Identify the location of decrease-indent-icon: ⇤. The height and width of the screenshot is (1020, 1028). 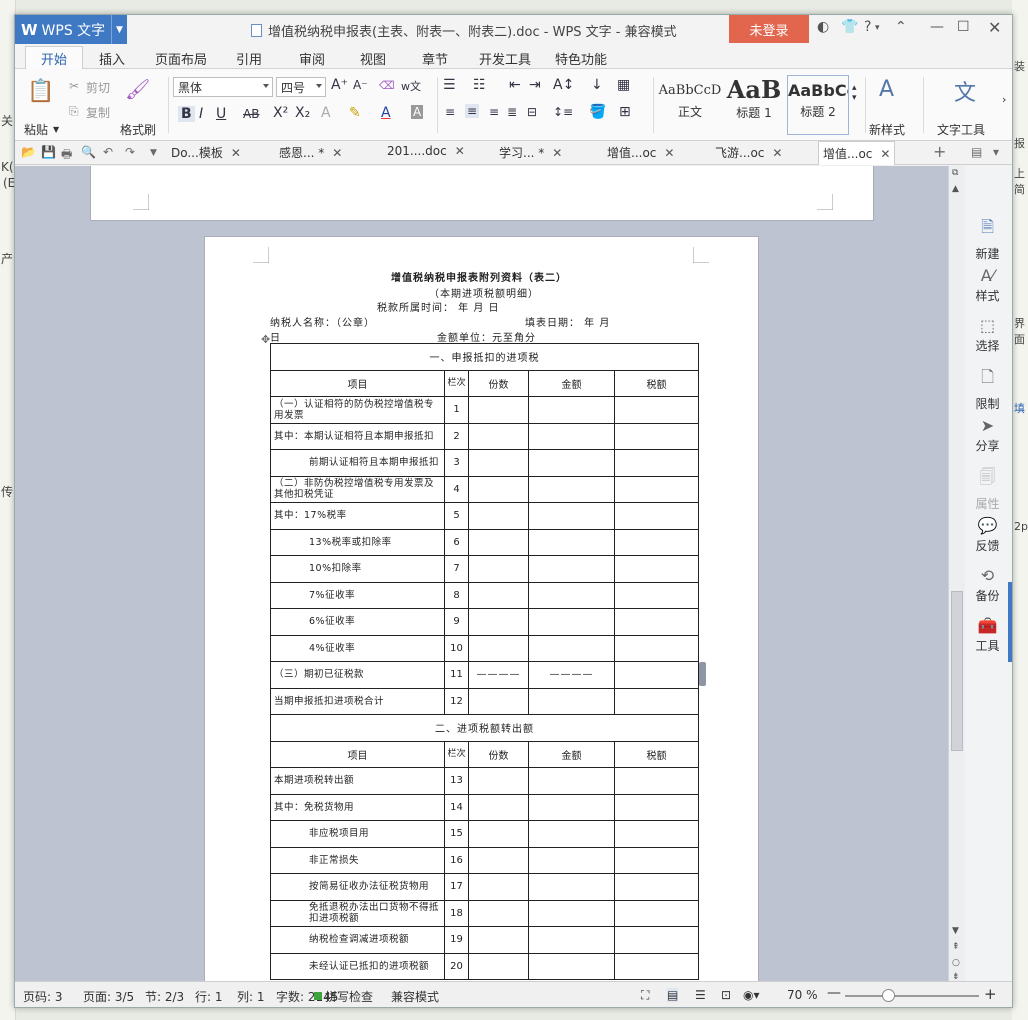
(515, 85).